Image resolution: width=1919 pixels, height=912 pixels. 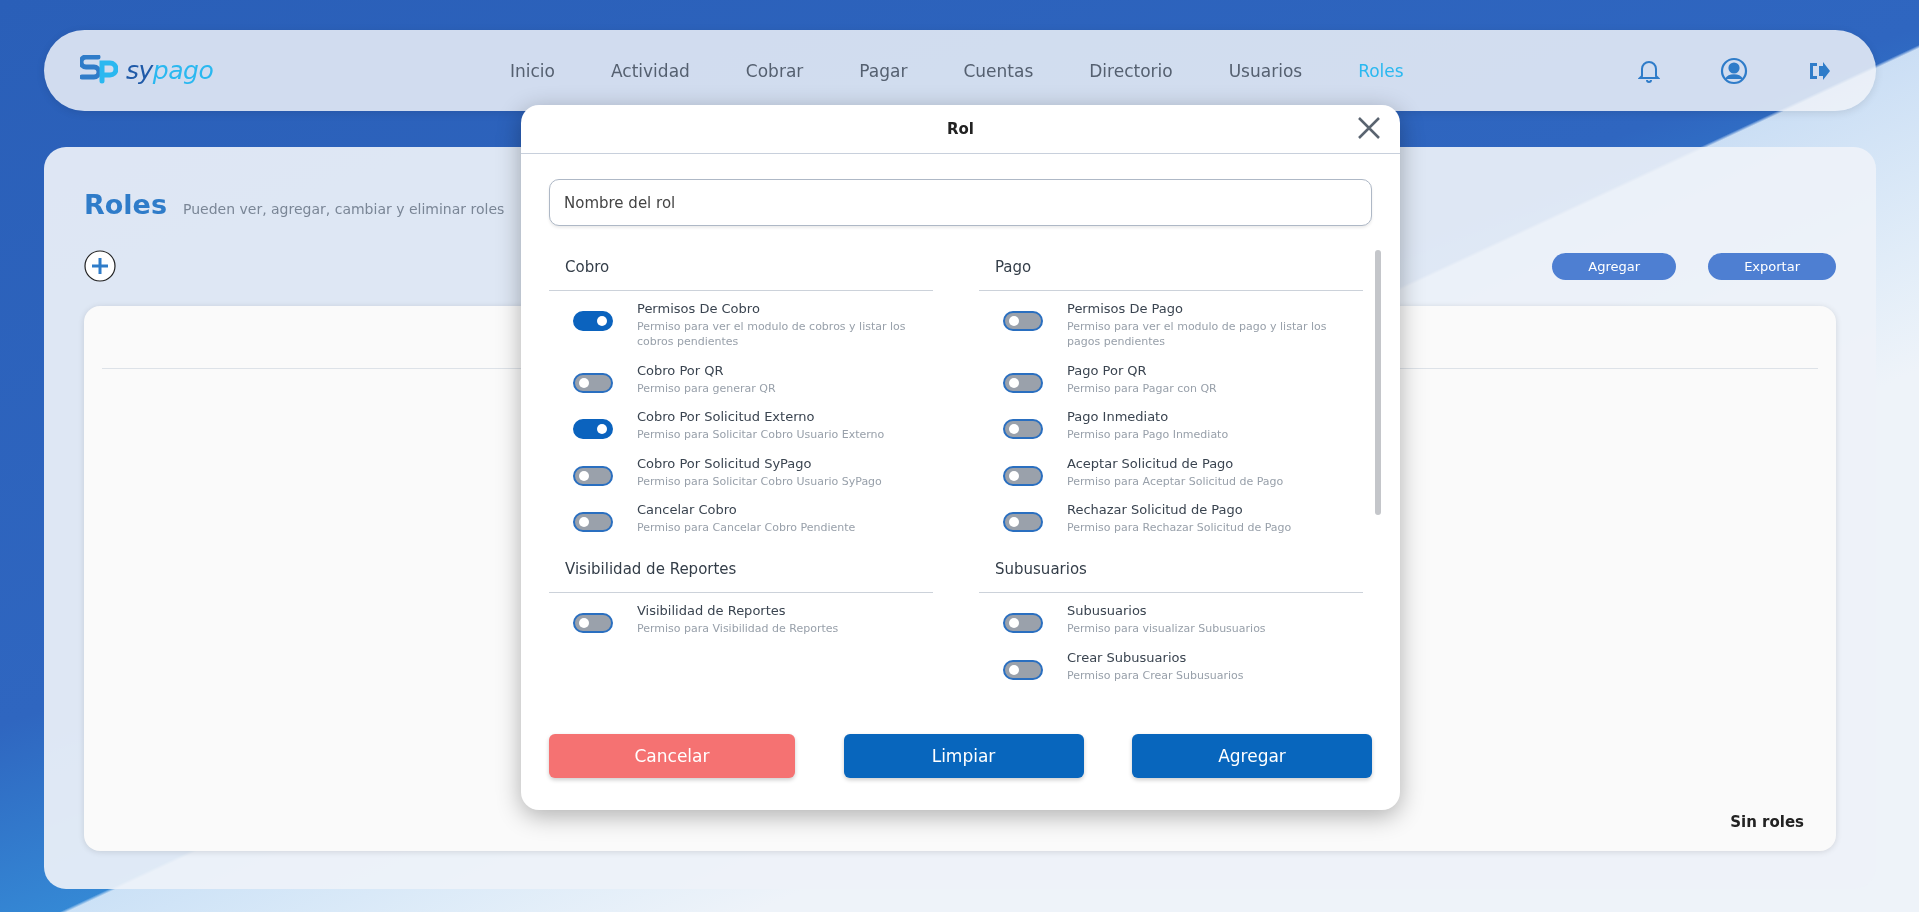 What do you see at coordinates (1767, 822) in the screenshot?
I see `empty-message: Sin roles` at bounding box center [1767, 822].